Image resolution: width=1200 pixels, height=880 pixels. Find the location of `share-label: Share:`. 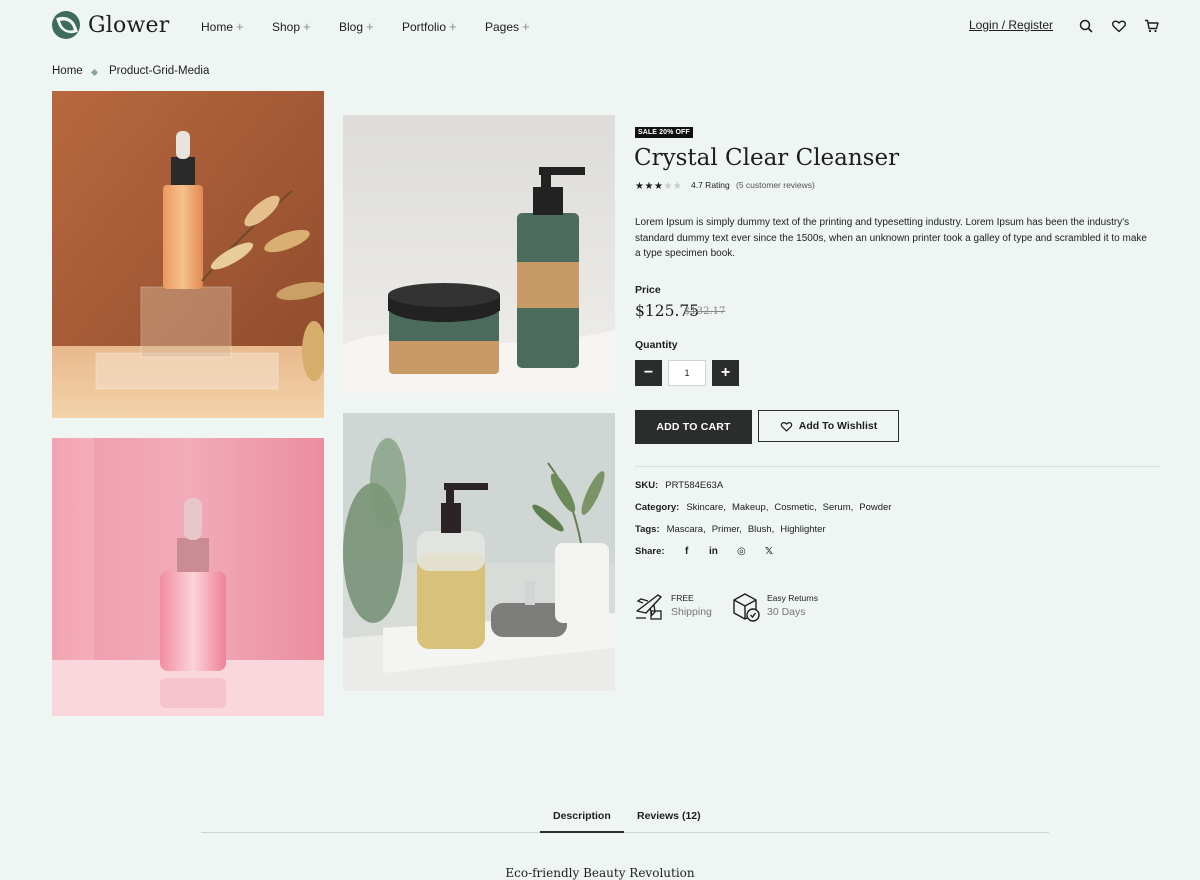

share-label: Share: is located at coordinates (650, 551).